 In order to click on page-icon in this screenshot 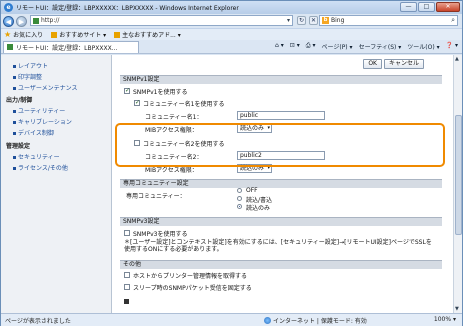, I will do `click(36, 20)`.